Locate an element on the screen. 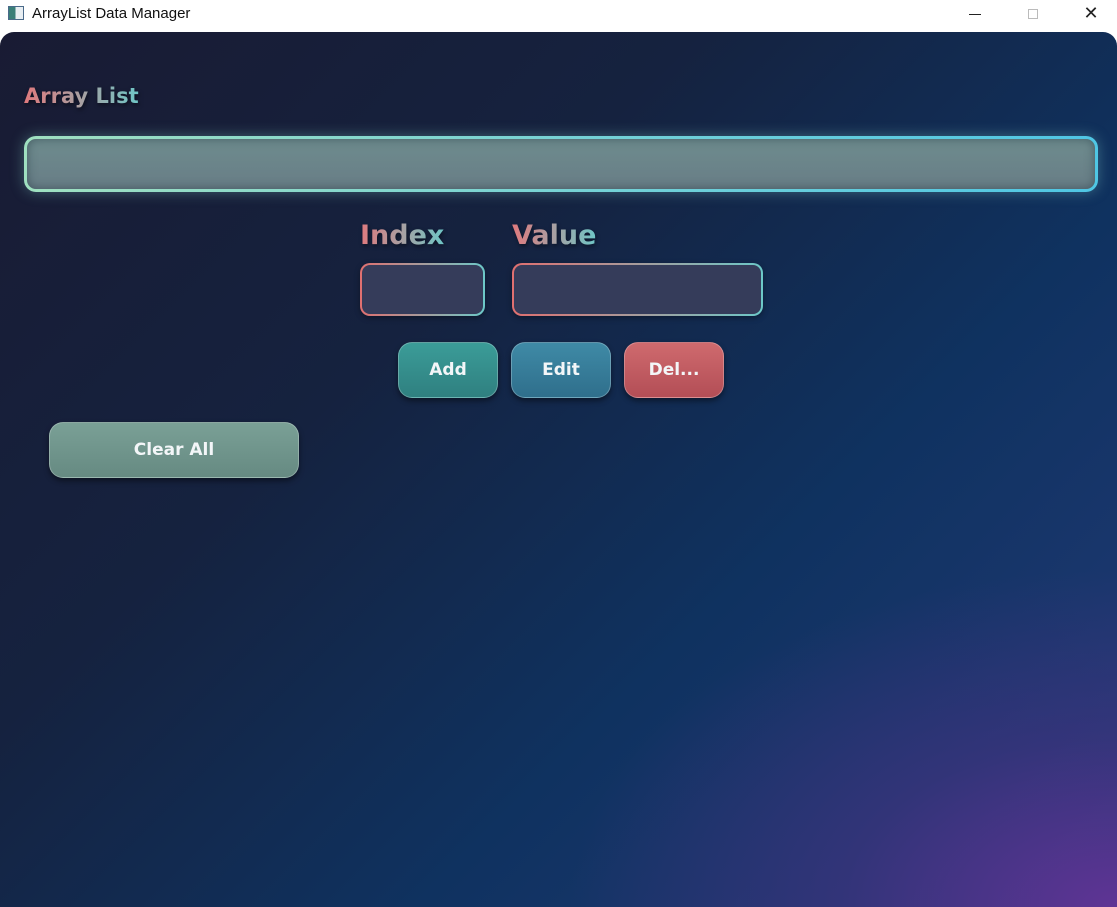  close-icon: ✕ is located at coordinates (1091, 13).